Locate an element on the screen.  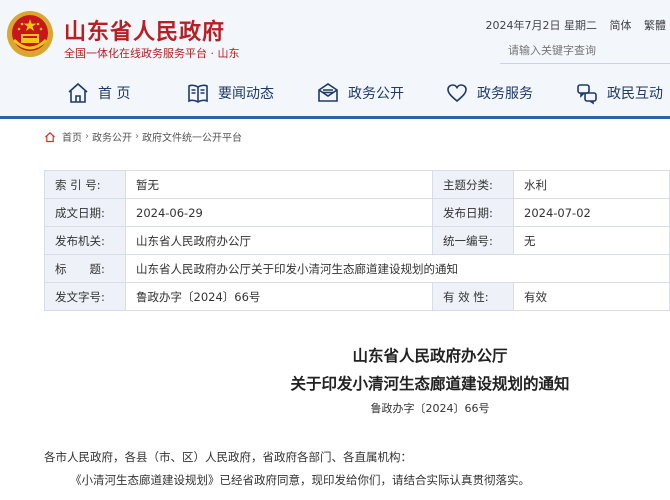
breadcrumb: 首页 › 政务公开 › 政府文件统一公开平台 is located at coordinates (143, 136).